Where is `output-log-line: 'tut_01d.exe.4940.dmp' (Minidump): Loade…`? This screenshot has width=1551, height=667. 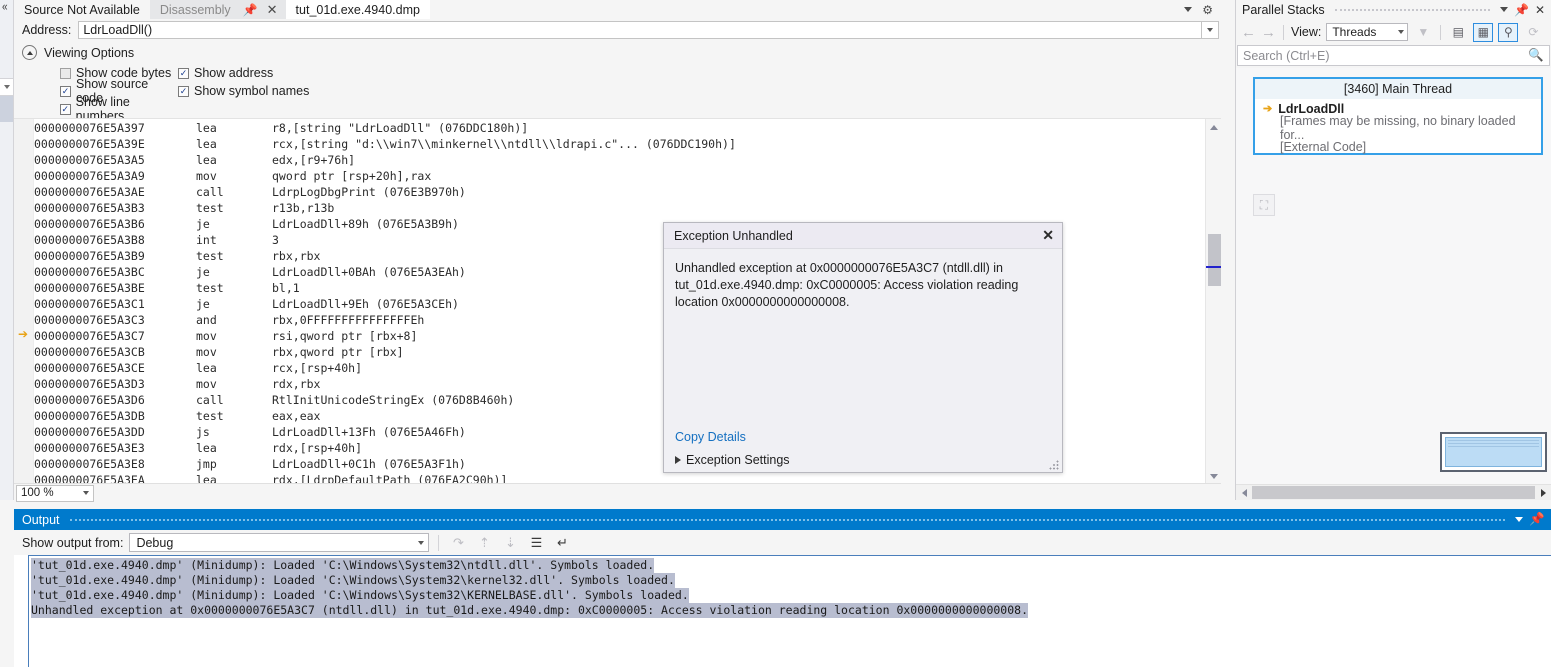 output-log-line: 'tut_01d.exe.4940.dmp' (Minidump): Loade… is located at coordinates (791, 565).